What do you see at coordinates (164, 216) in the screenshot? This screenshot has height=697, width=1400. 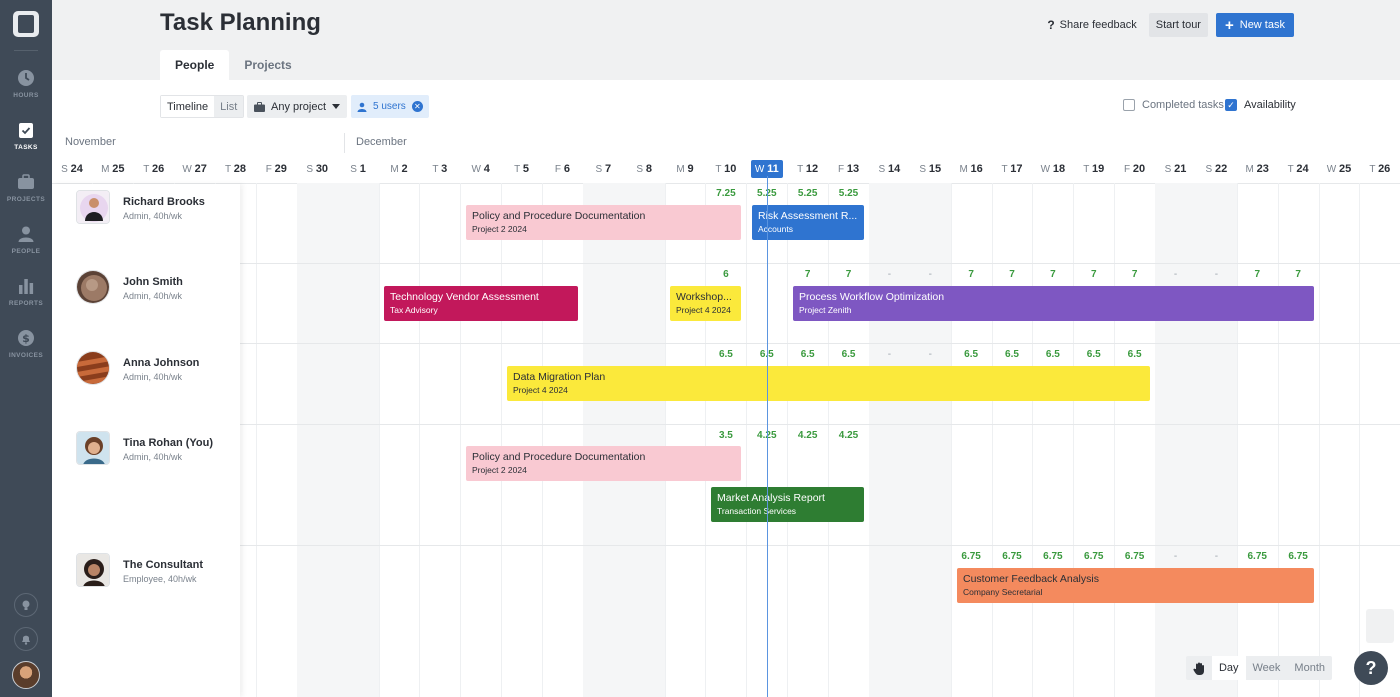 I see `person-role: Admin, 40h/wk` at bounding box center [164, 216].